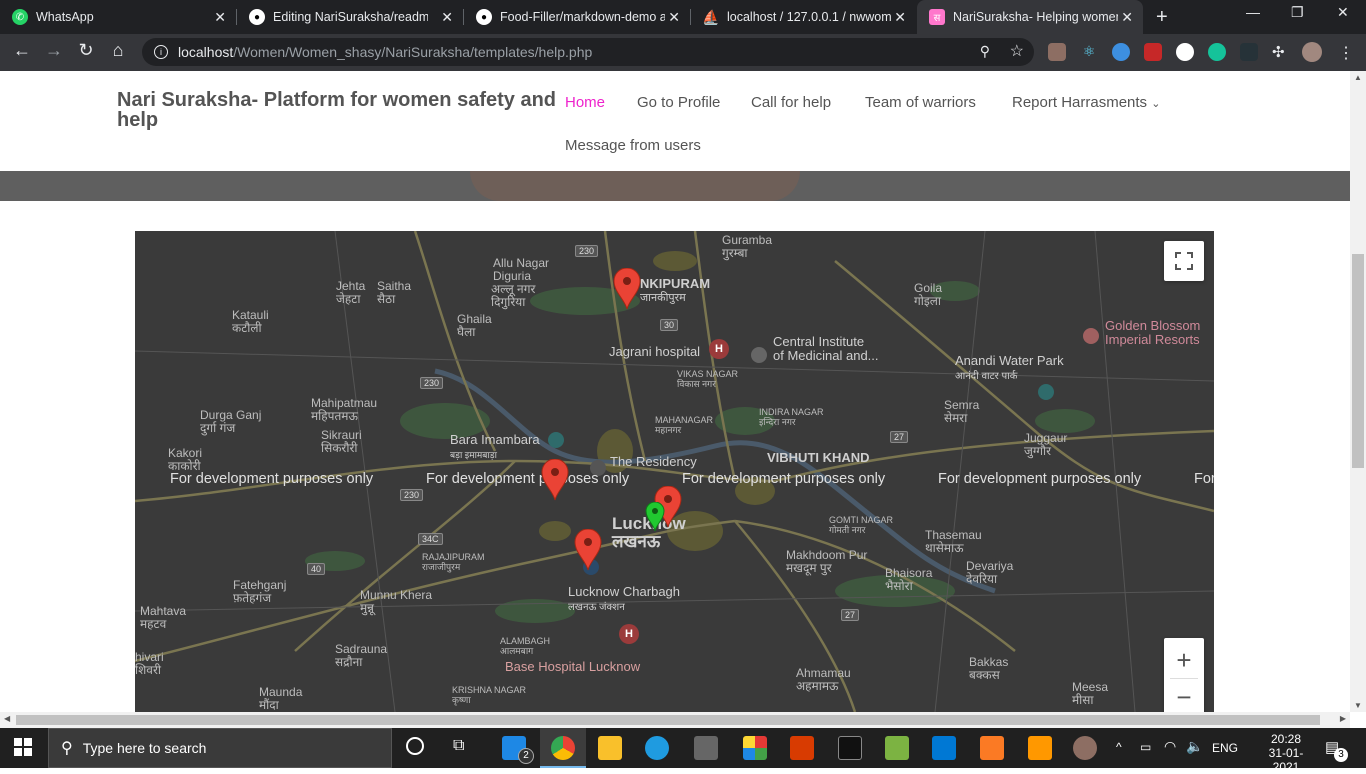  I want to click on map-label: Bara Imambara बड़ा इमामबाड़ा, so click(495, 446).